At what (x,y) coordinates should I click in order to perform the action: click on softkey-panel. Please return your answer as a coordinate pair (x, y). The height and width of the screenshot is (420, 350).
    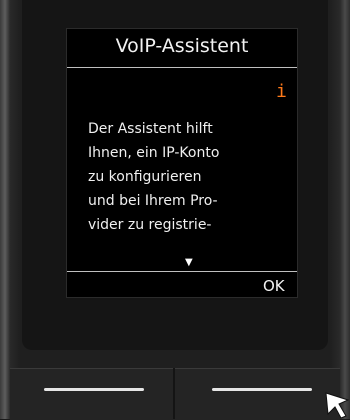
    Looking at the image, I should click on (175, 394).